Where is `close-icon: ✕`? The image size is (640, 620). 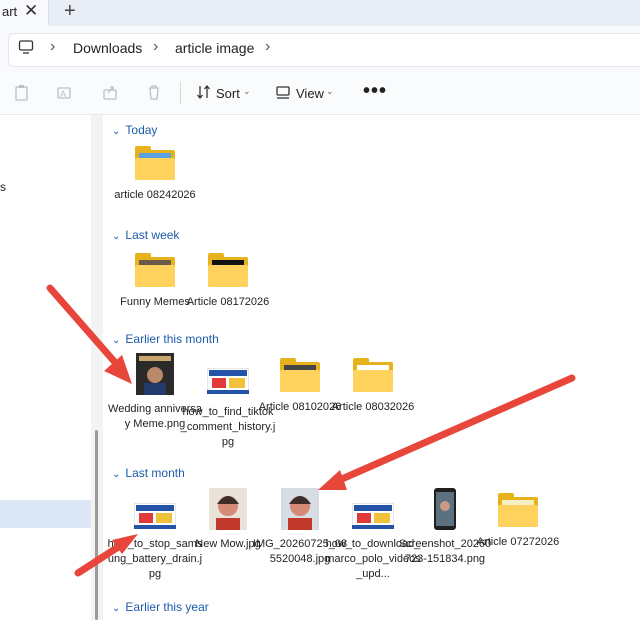 close-icon: ✕ is located at coordinates (31, 11).